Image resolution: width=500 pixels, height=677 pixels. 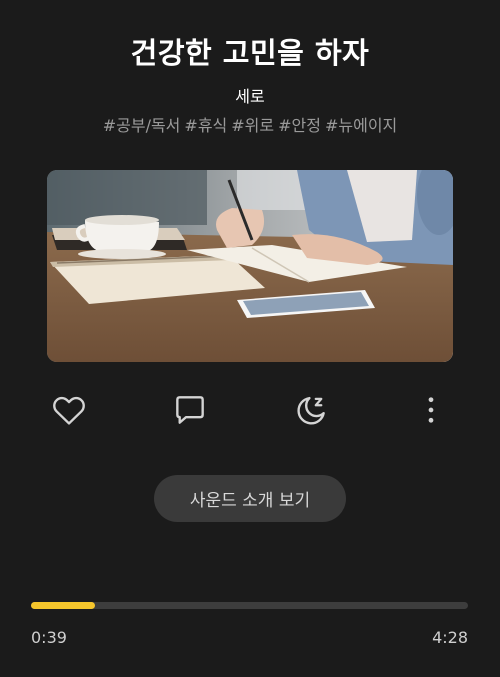 I want to click on sleep-moon-icon, so click(x=311, y=410).